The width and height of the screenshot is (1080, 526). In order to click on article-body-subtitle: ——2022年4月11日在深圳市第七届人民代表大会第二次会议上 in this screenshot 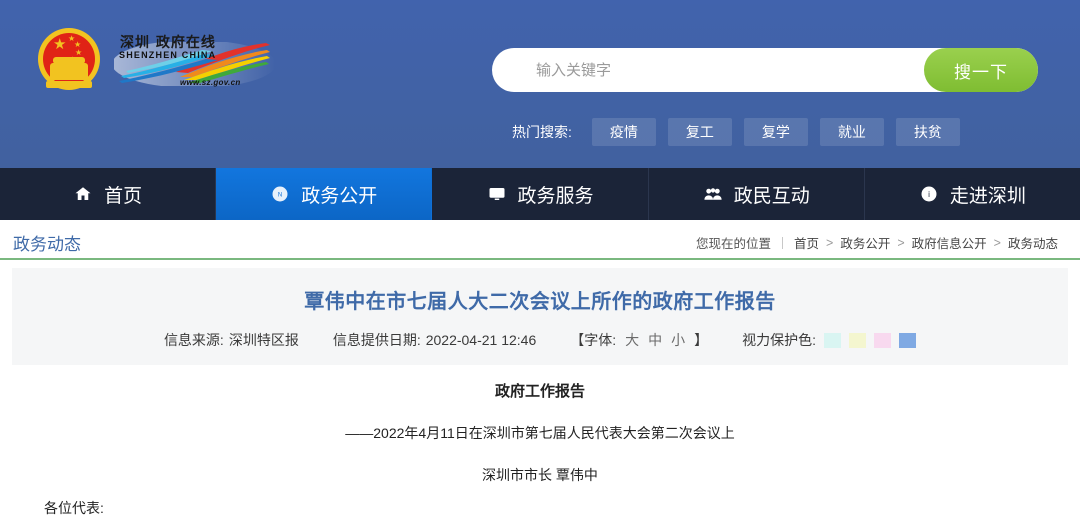, I will do `click(540, 433)`.